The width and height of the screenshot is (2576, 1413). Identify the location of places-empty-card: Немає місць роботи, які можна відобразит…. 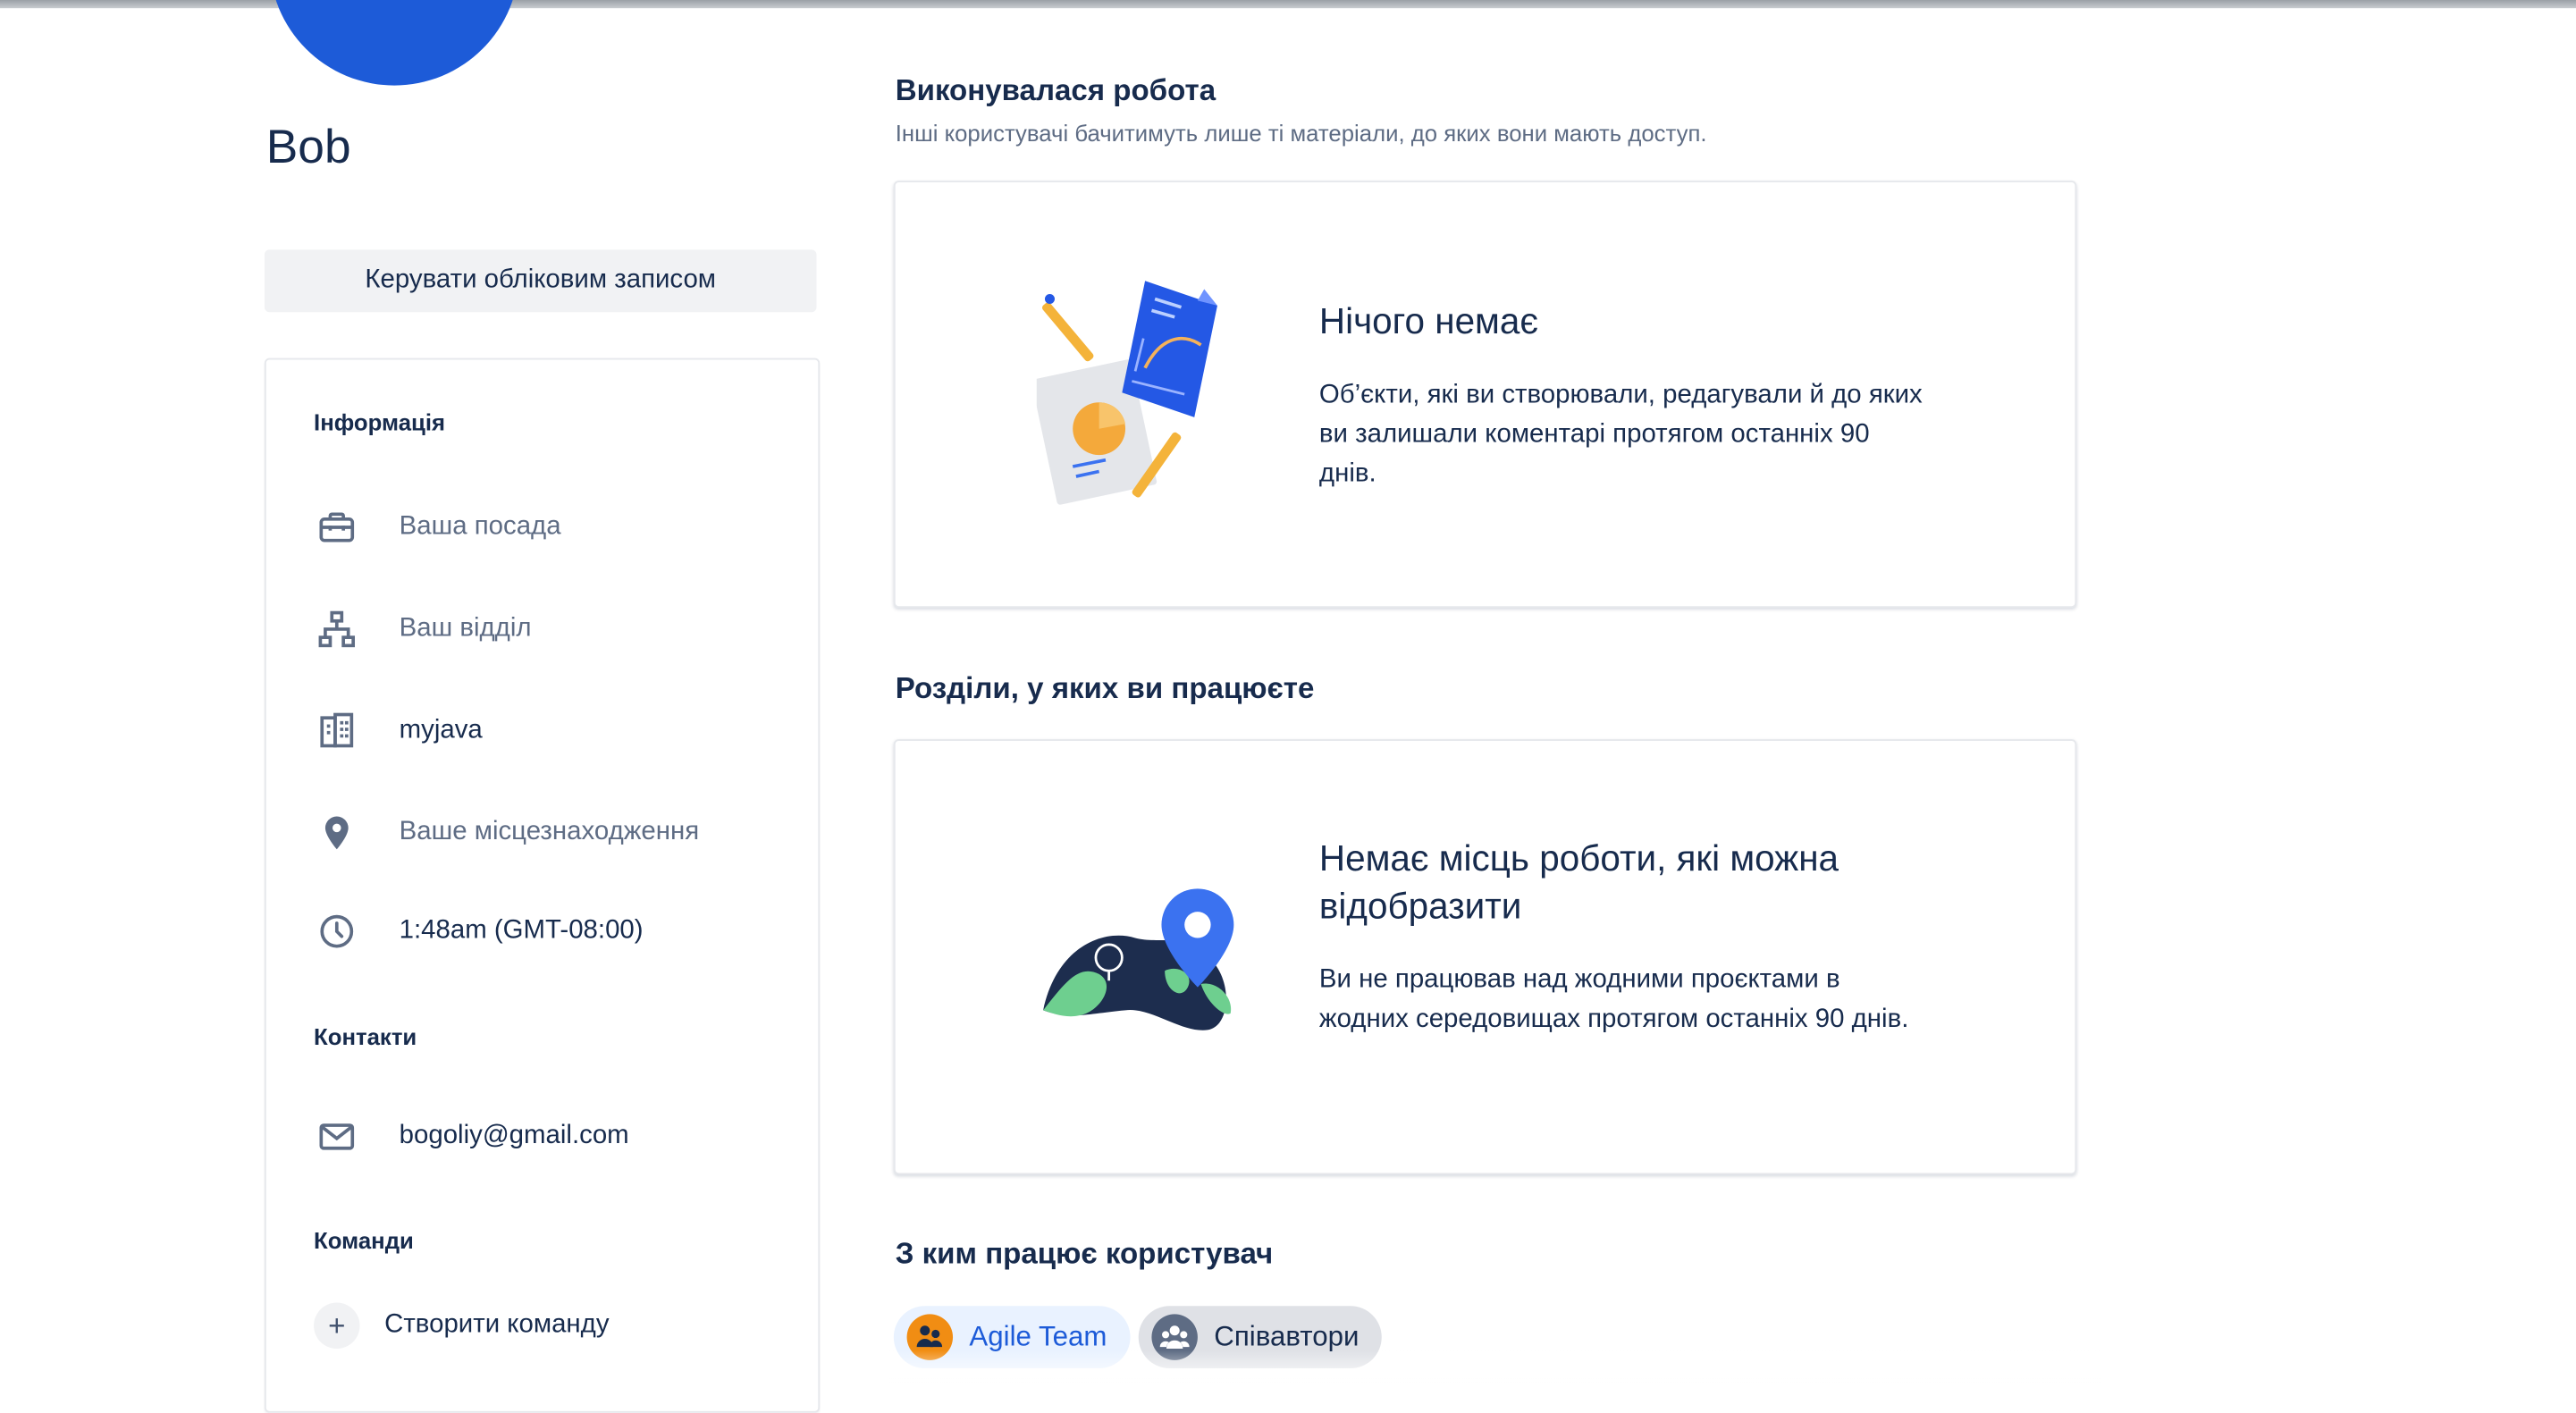
(1485, 957).